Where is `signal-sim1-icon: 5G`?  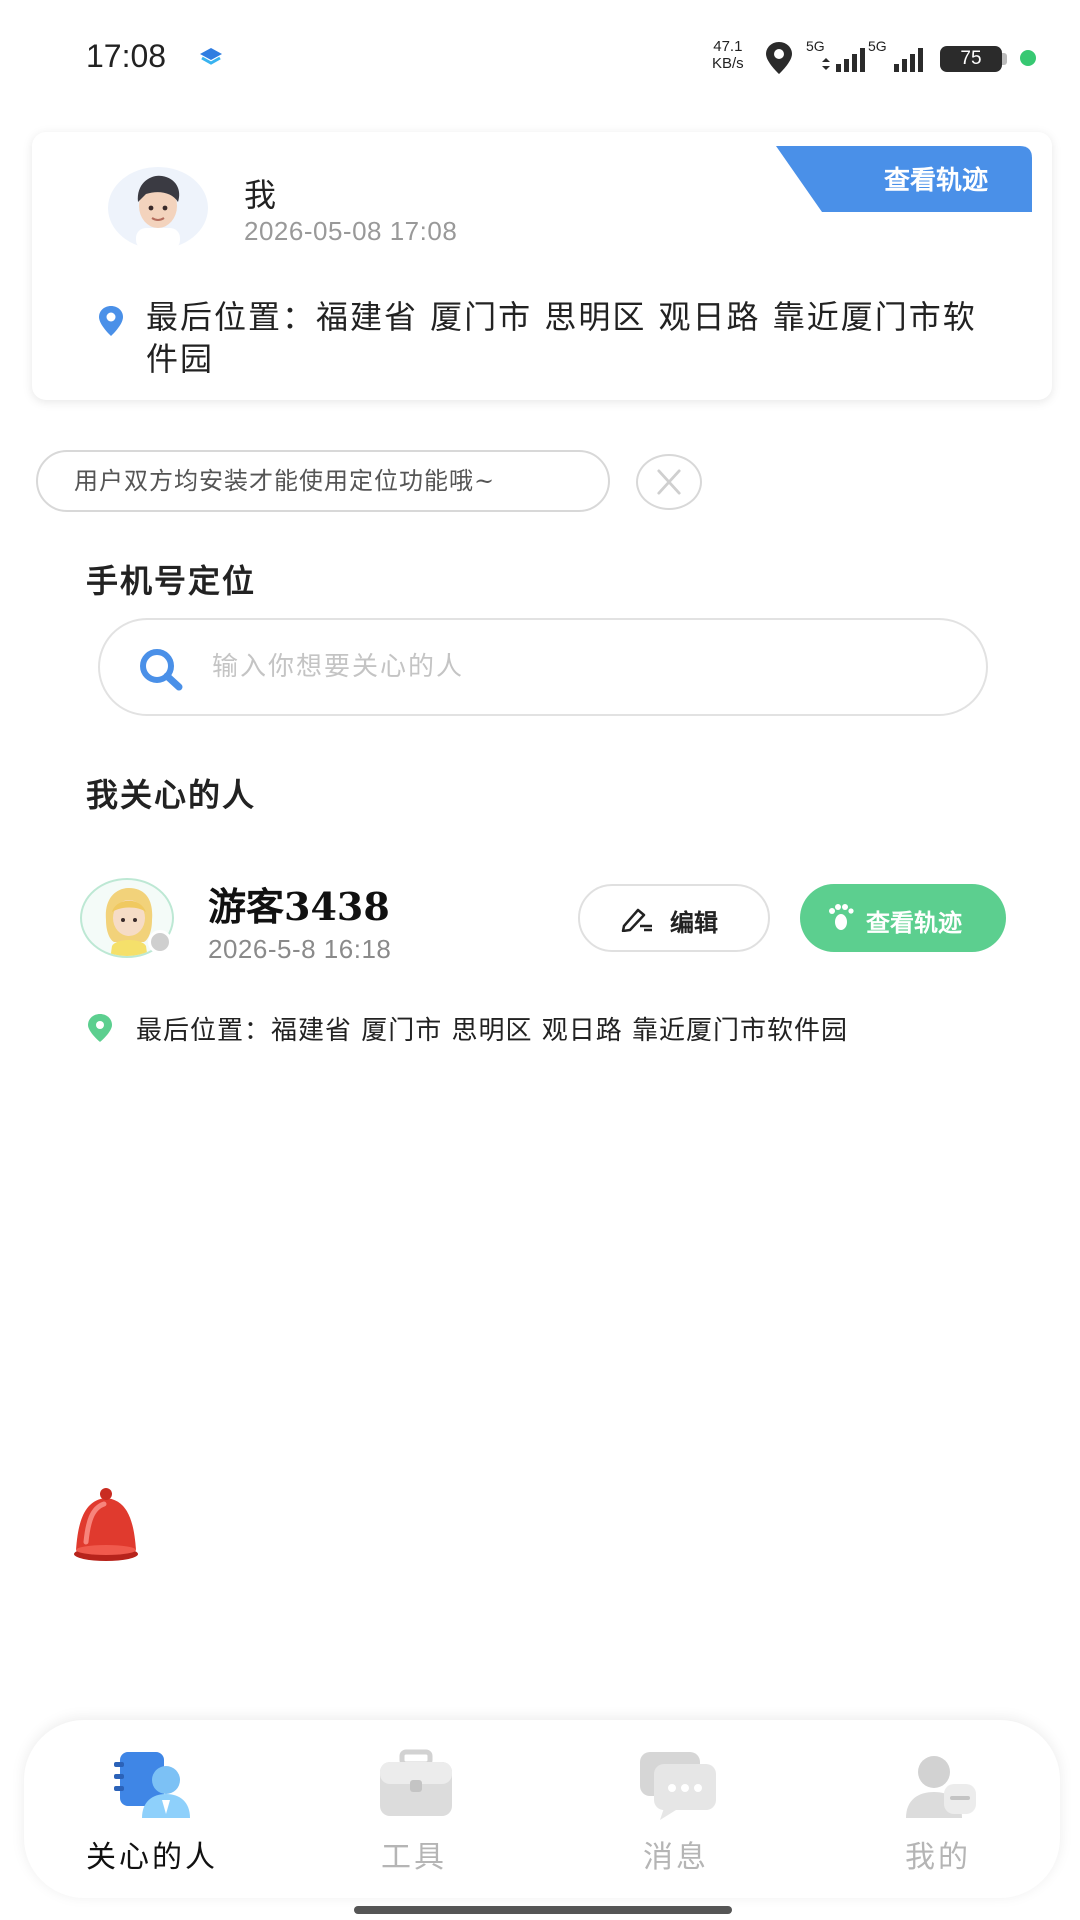 signal-sim1-icon: 5G is located at coordinates (836, 56).